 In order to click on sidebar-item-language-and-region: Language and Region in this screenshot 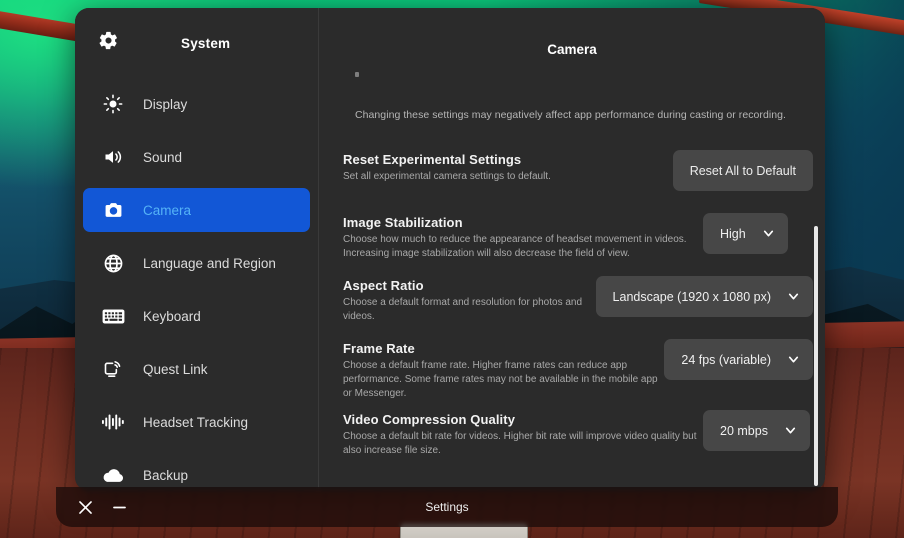, I will do `click(196, 263)`.